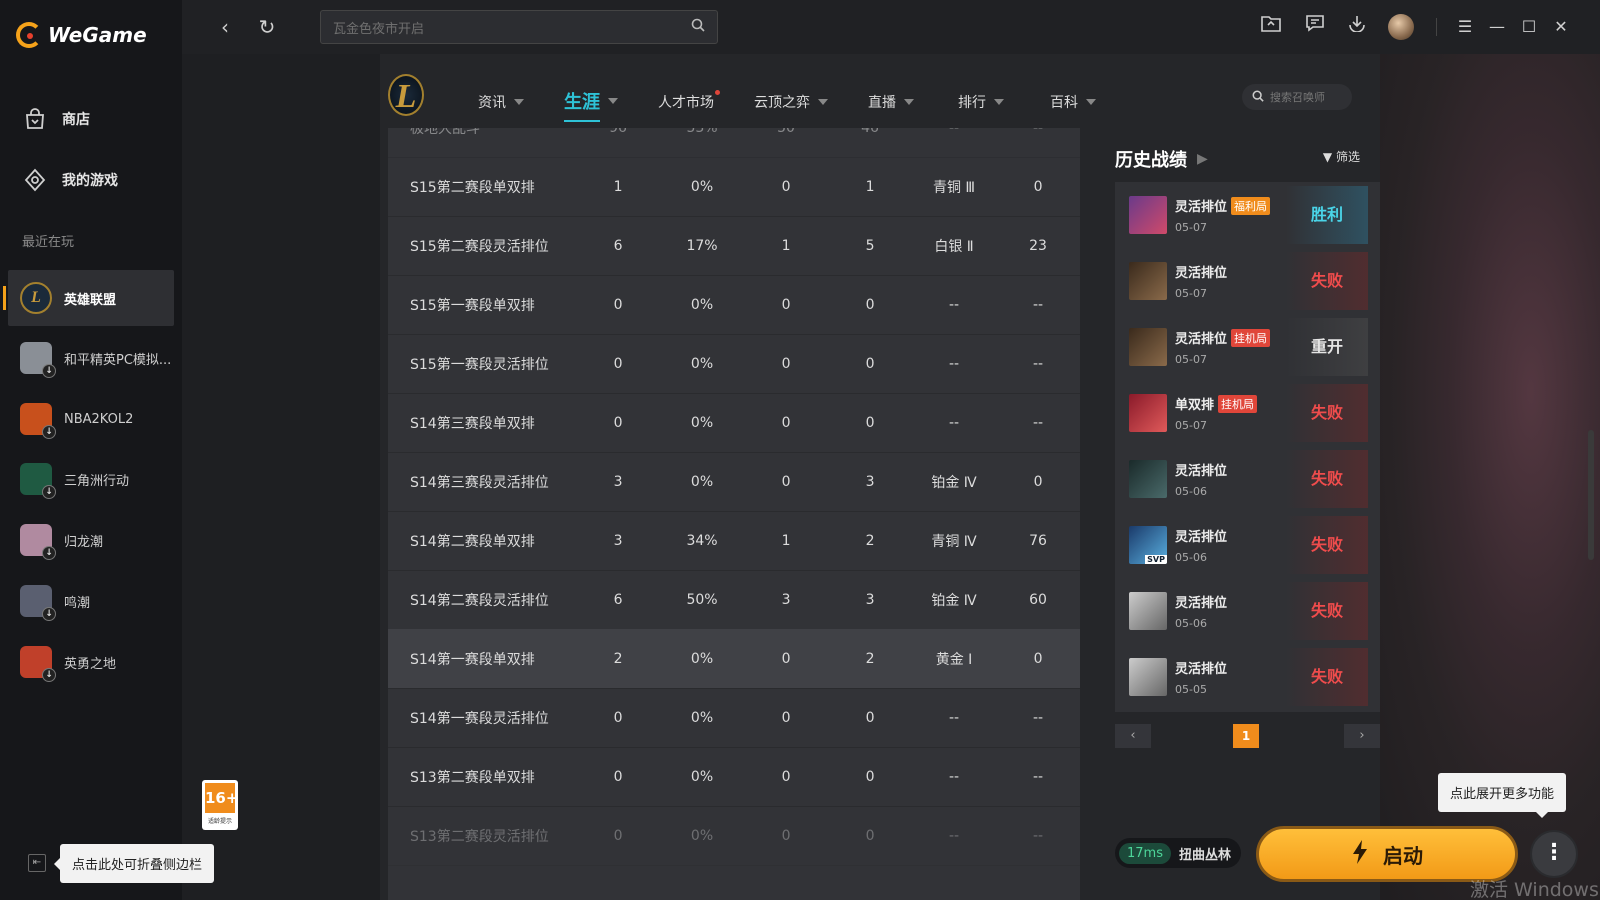 Image resolution: width=1600 pixels, height=900 pixels. I want to click on more-options-icon: ⋮, so click(1554, 854).